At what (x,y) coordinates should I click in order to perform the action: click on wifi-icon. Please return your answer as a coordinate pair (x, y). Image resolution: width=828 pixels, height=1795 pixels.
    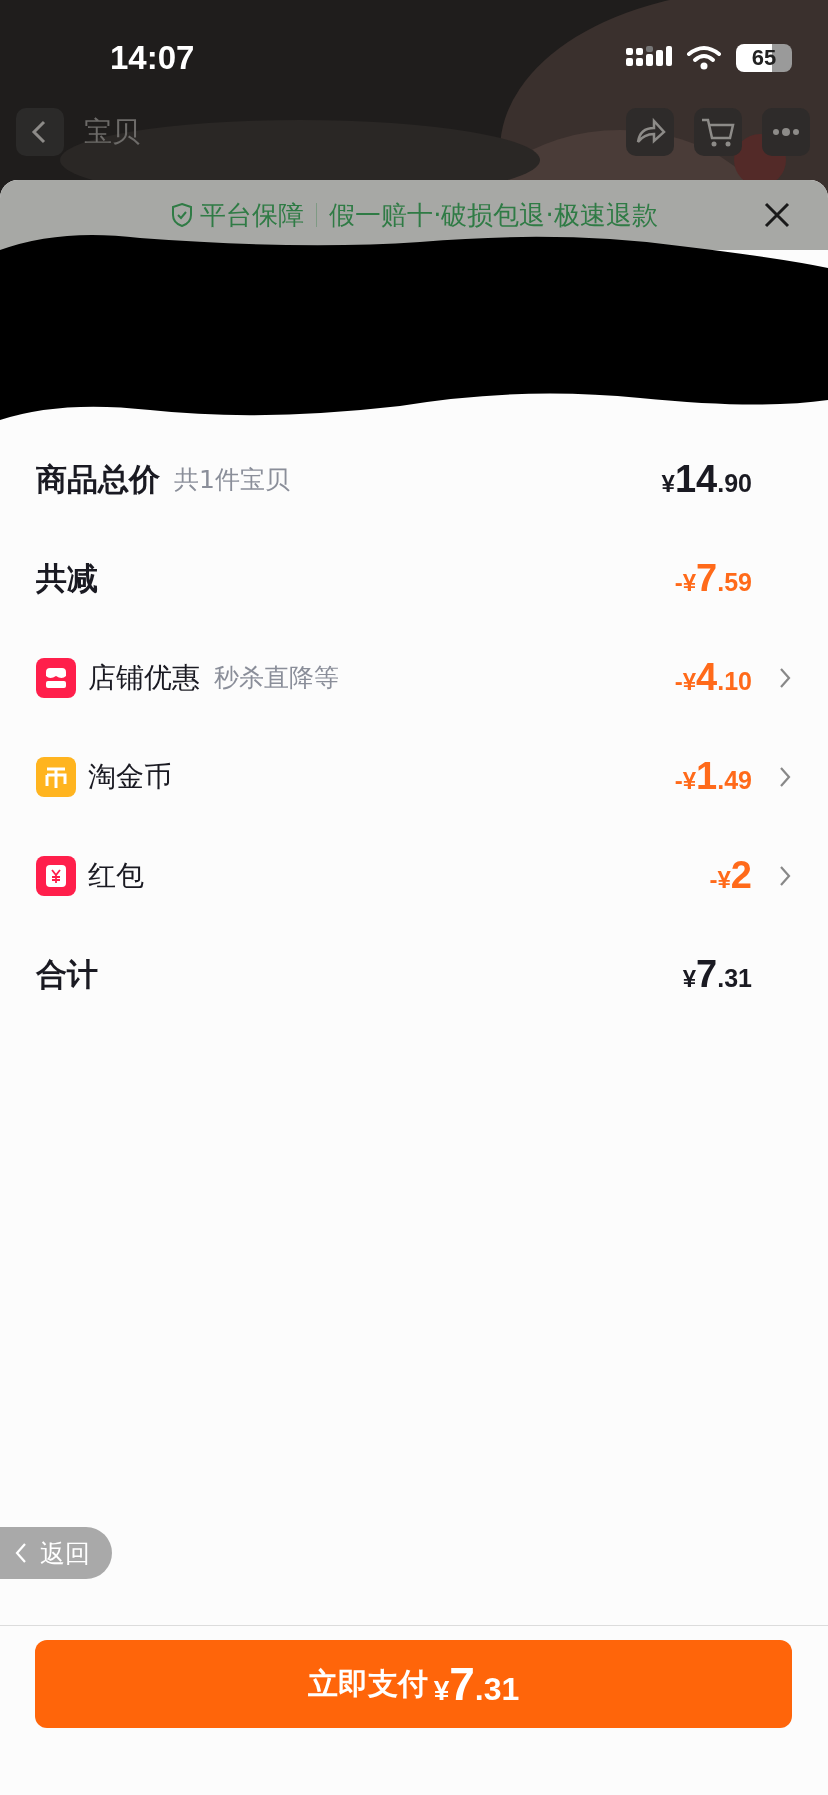
    Looking at the image, I should click on (704, 58).